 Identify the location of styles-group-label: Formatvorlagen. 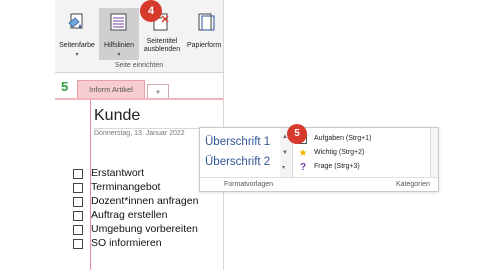
(249, 184).